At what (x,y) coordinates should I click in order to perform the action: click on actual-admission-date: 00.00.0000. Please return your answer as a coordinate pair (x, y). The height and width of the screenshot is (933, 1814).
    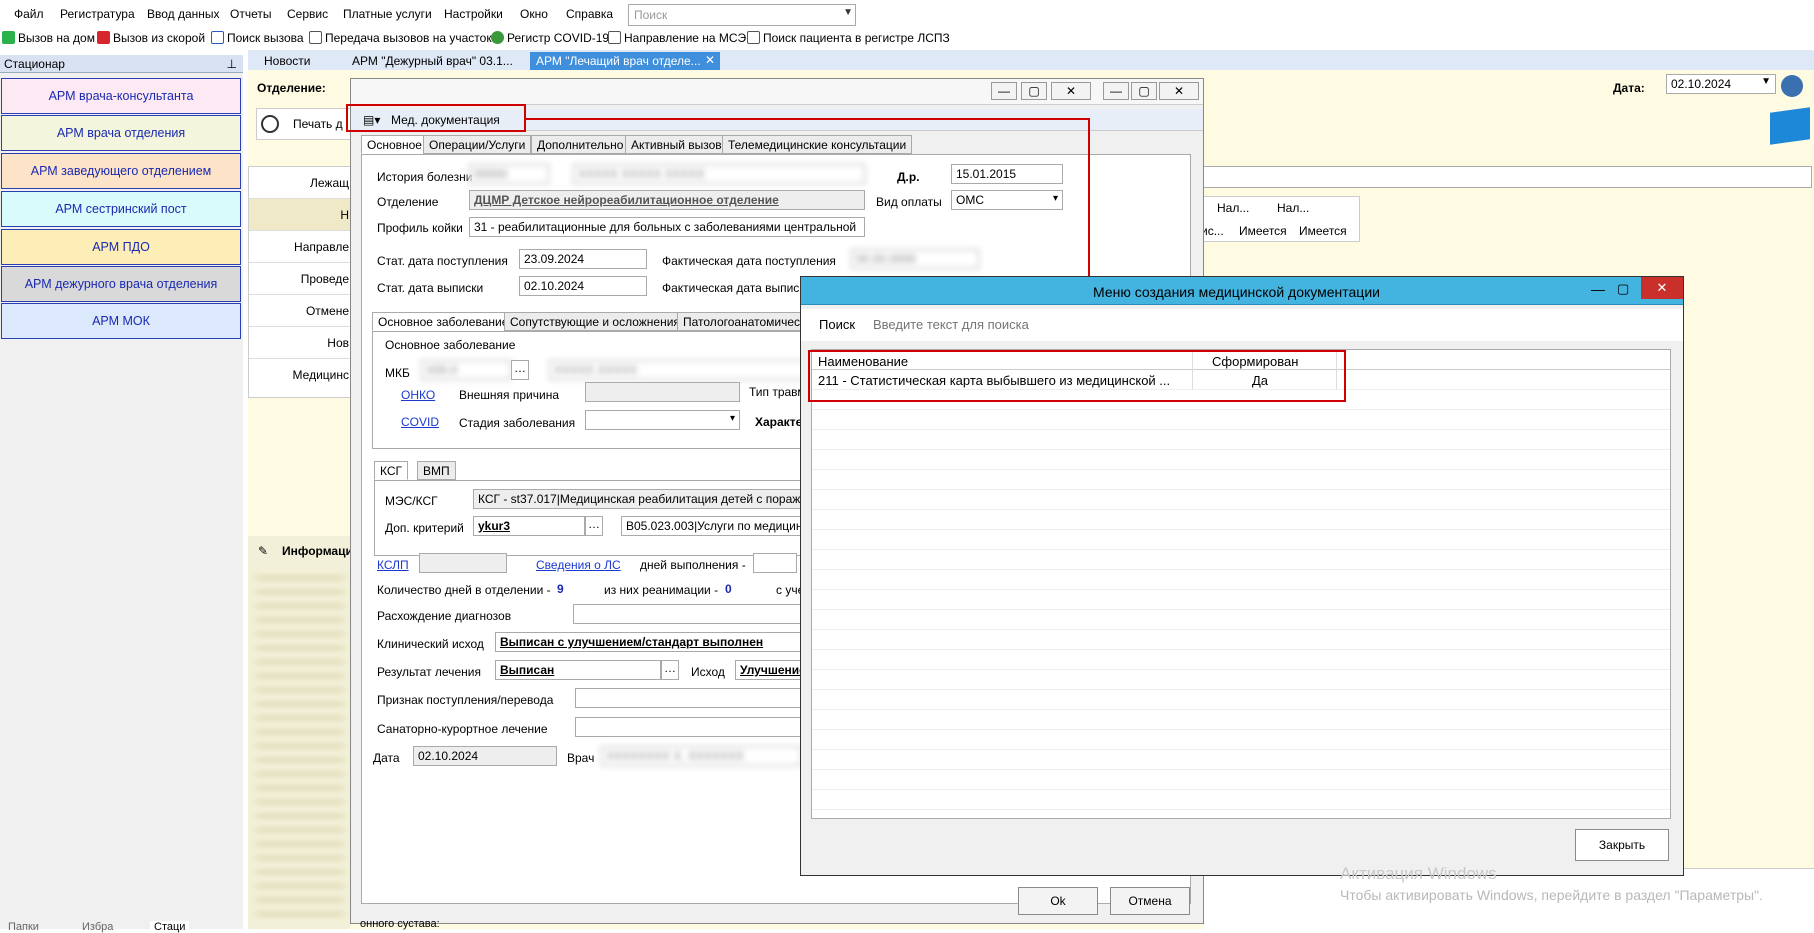
    Looking at the image, I should click on (915, 259).